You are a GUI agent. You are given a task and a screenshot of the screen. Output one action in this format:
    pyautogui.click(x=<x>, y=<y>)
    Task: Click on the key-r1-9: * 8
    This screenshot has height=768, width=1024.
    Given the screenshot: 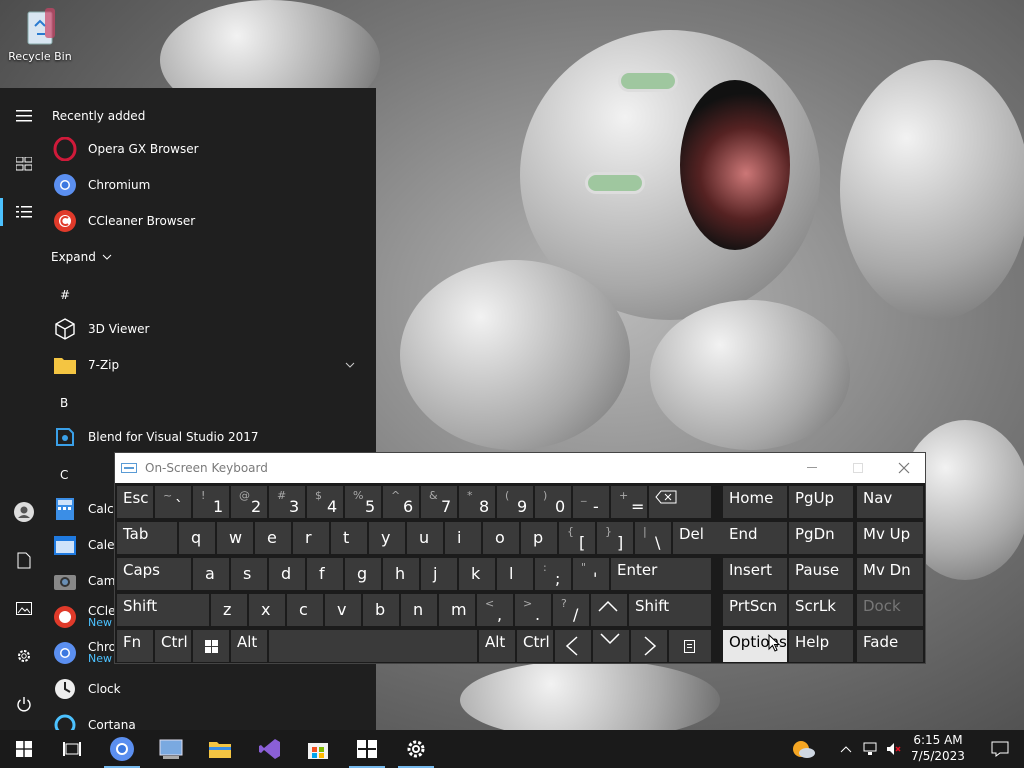 What is the action you would take?
    pyautogui.click(x=477, y=502)
    